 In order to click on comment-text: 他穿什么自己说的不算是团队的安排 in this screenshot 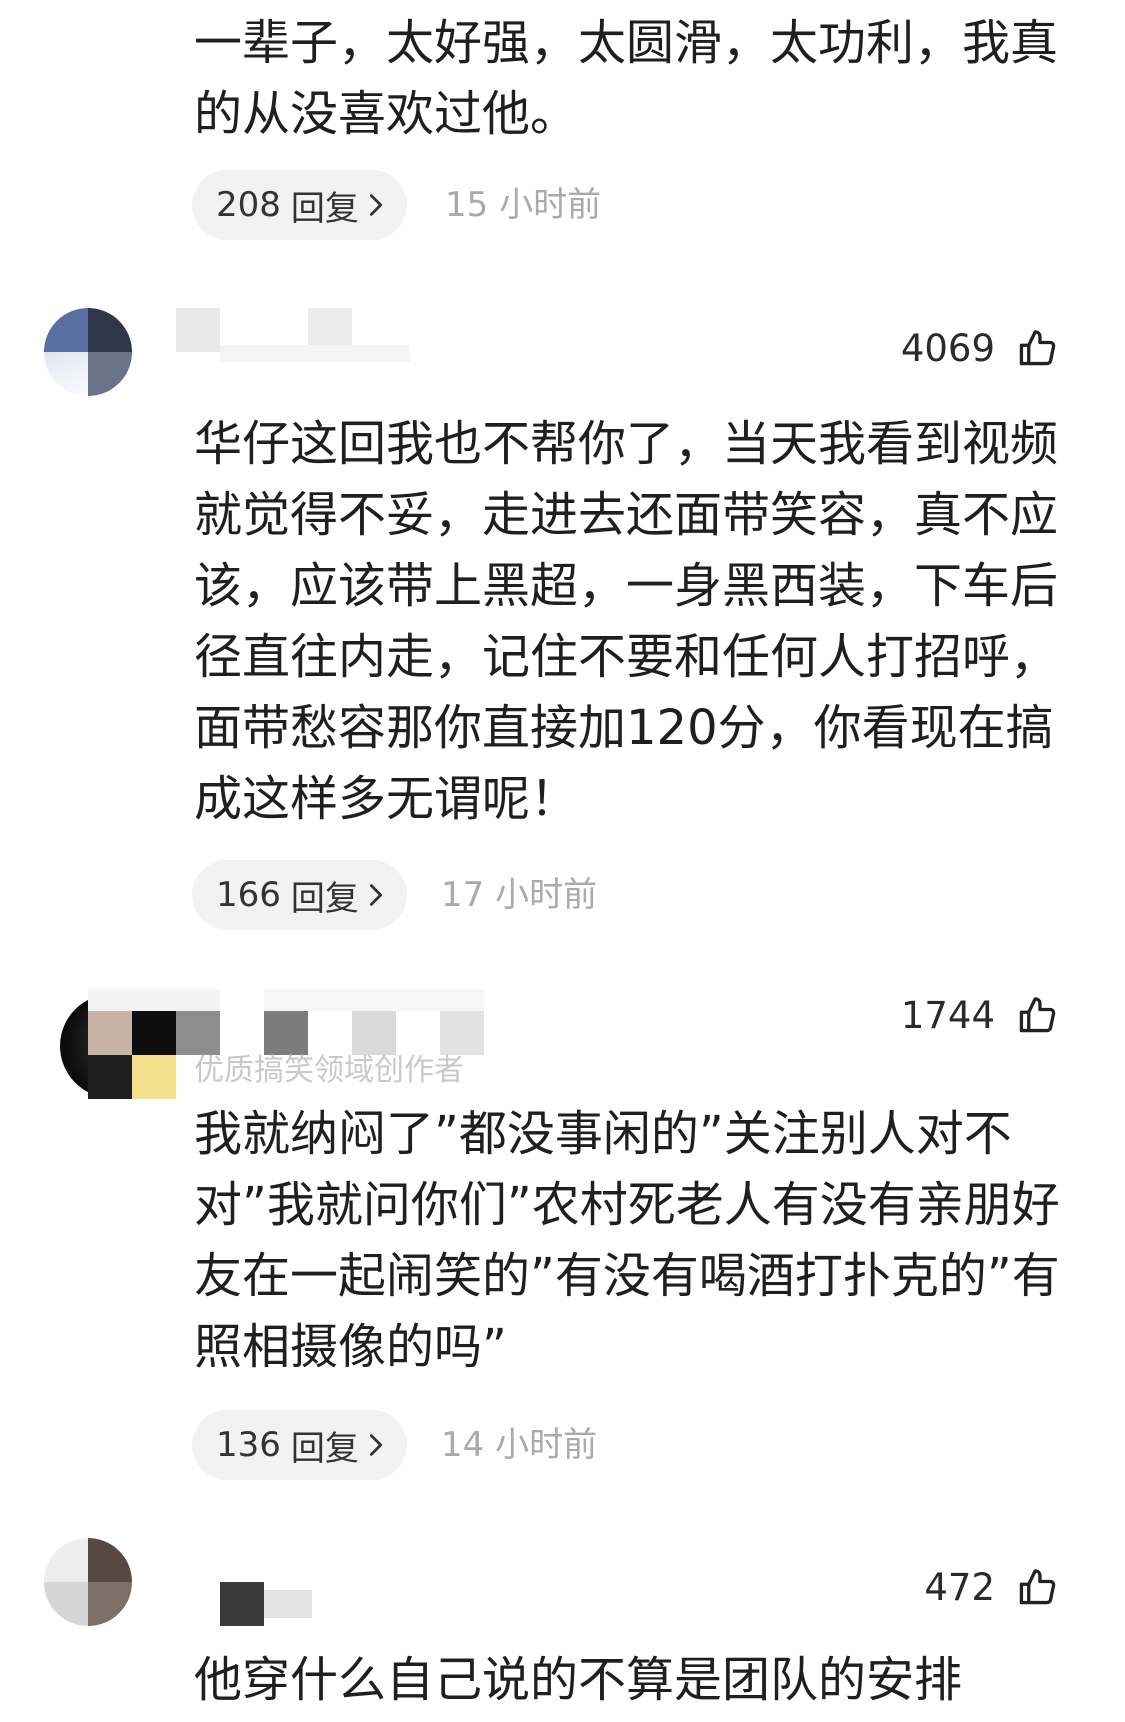, I will do `click(578, 1680)`.